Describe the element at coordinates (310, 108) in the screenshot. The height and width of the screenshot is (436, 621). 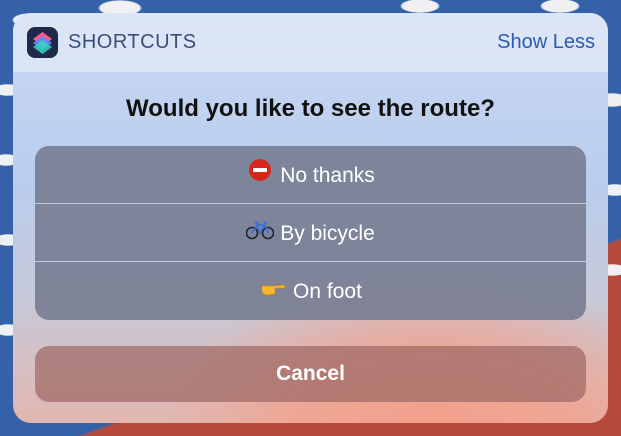
I see `question-title: Would you like to see the route?` at that location.